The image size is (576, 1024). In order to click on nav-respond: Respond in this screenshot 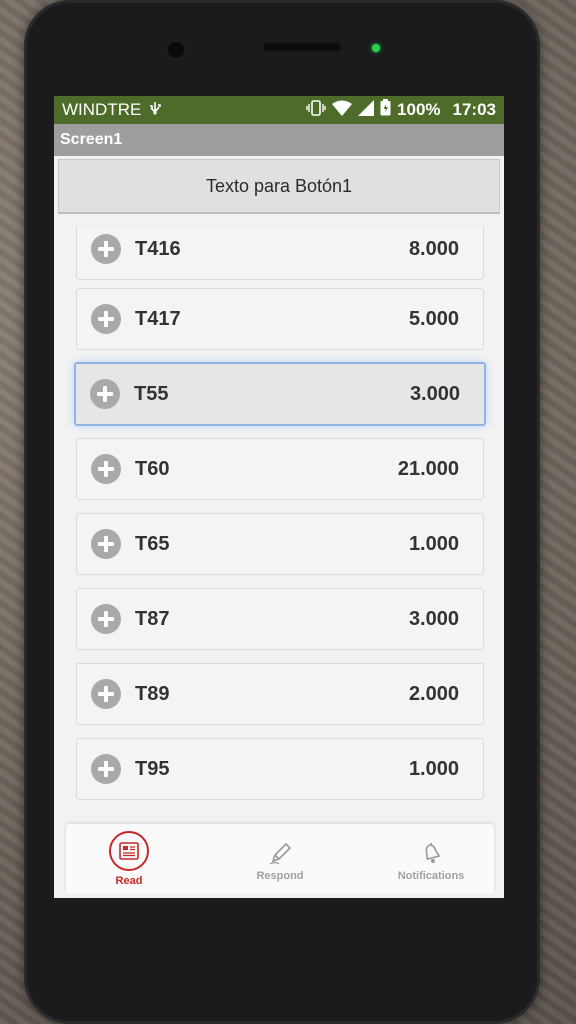, I will do `click(280, 859)`.